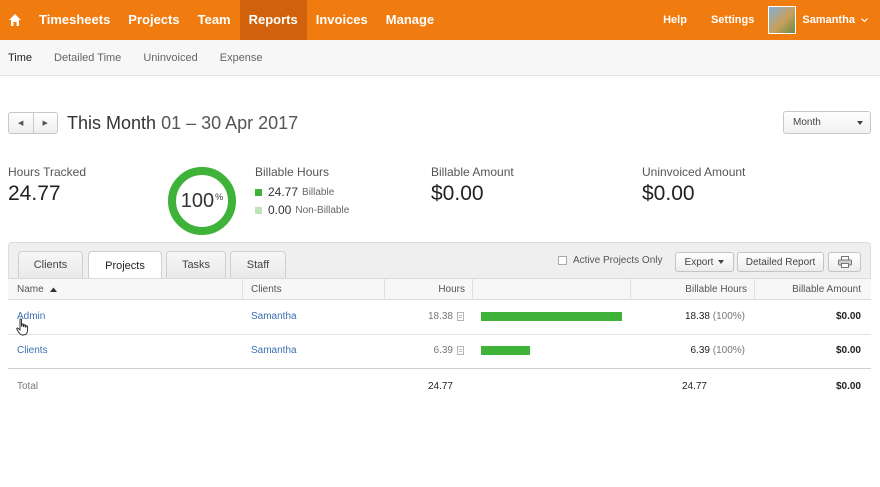 This screenshot has height=487, width=880. Describe the element at coordinates (562, 260) in the screenshot. I see `active-projects-checkbox` at that location.